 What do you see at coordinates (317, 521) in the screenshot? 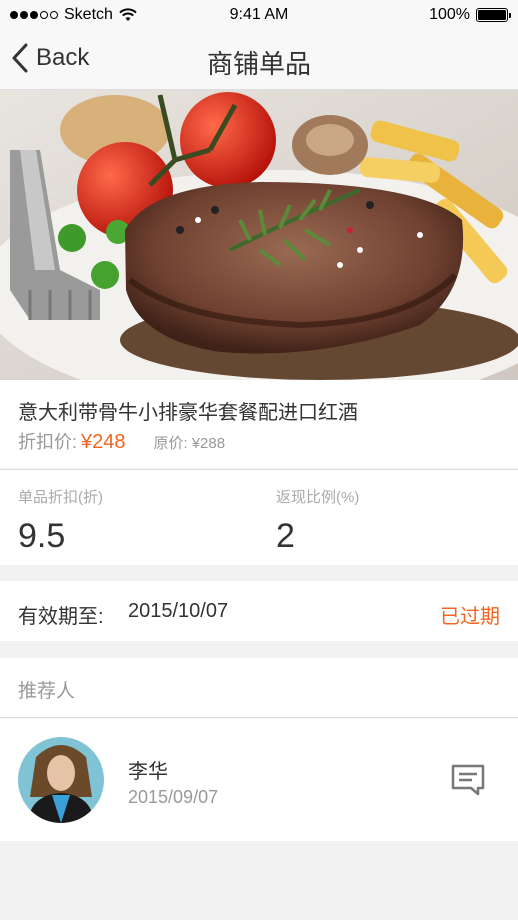
I see `cashback-stat: 返现比例(%) 2` at bounding box center [317, 521].